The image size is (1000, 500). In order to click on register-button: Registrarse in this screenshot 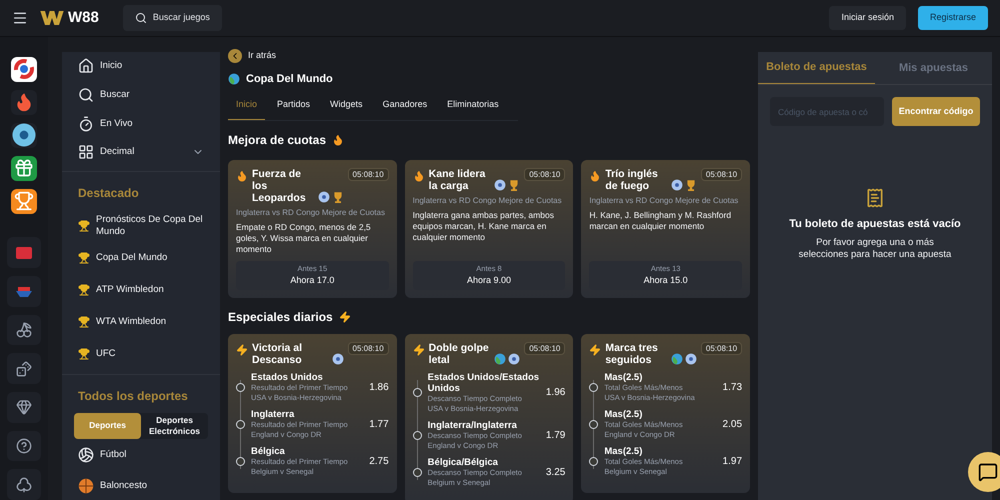, I will do `click(953, 18)`.